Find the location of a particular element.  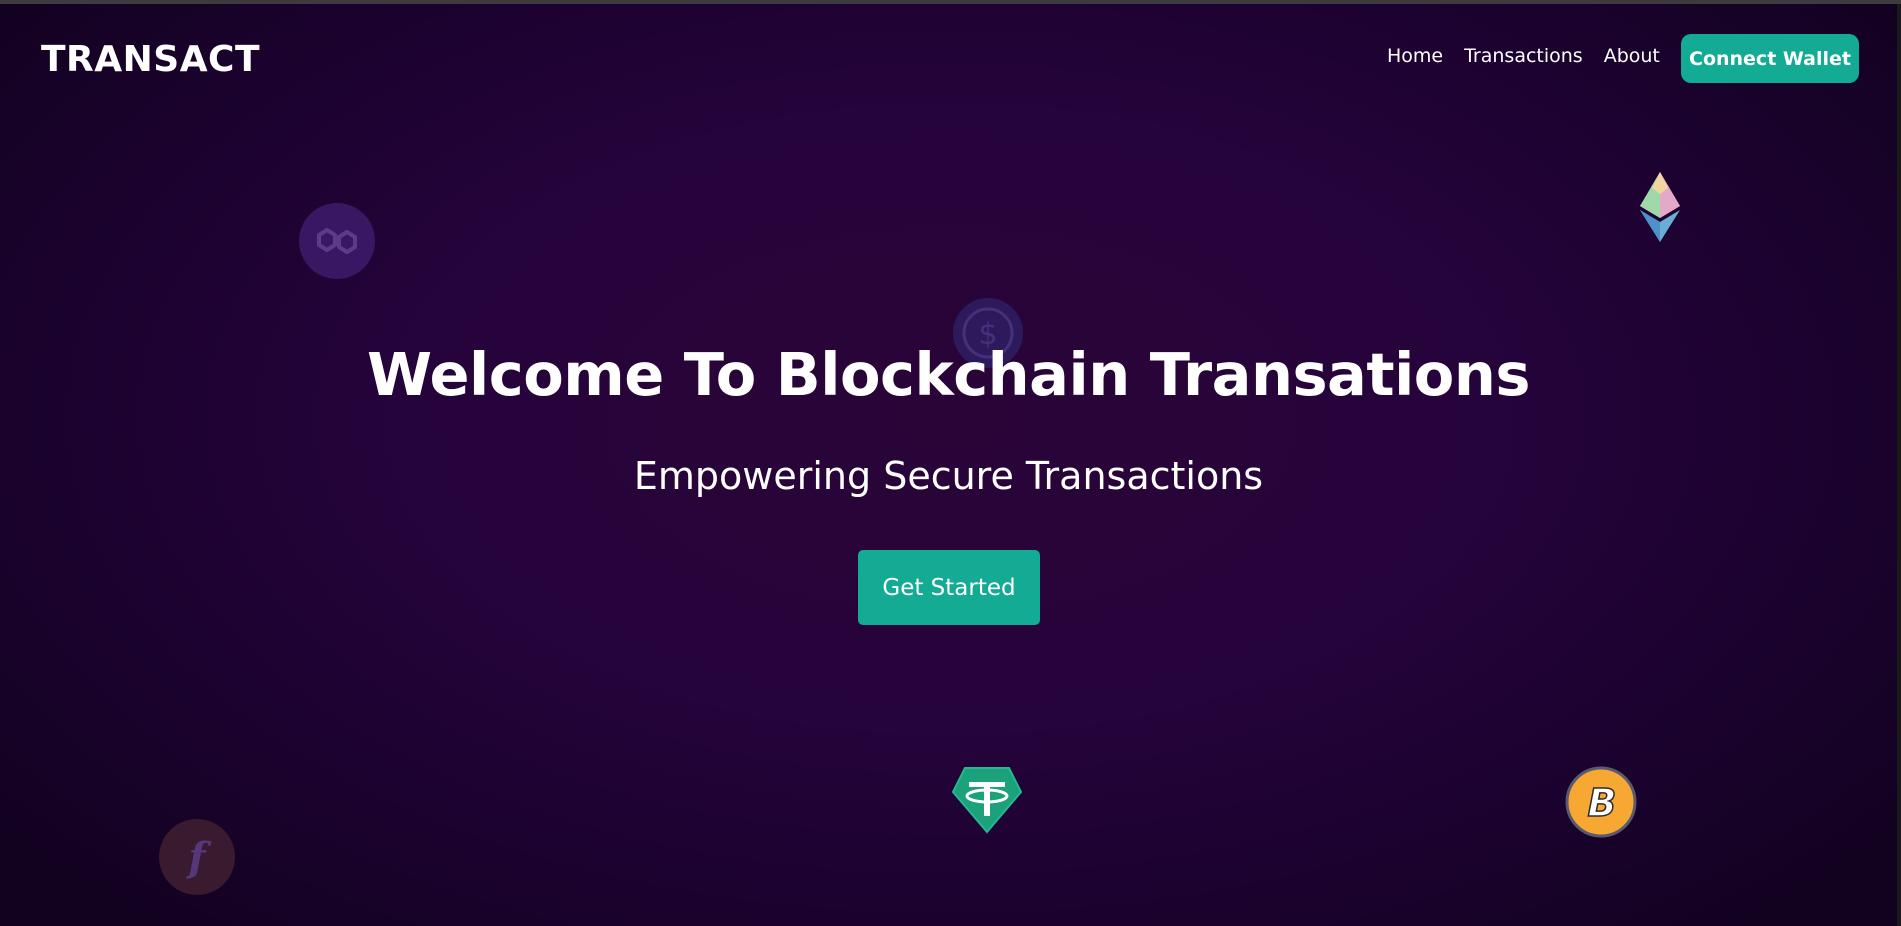

nav-link-transactions: Transactions is located at coordinates (1523, 56).